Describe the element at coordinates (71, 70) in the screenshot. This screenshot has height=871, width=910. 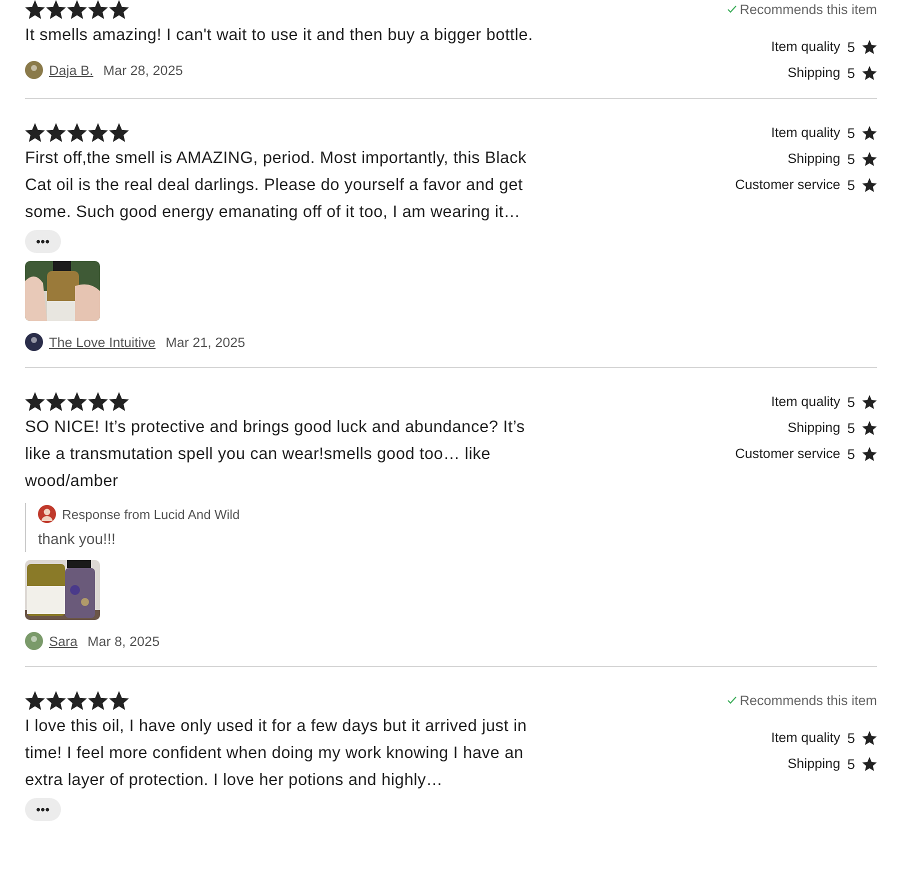
I see `author-link: Daja B.` at that location.